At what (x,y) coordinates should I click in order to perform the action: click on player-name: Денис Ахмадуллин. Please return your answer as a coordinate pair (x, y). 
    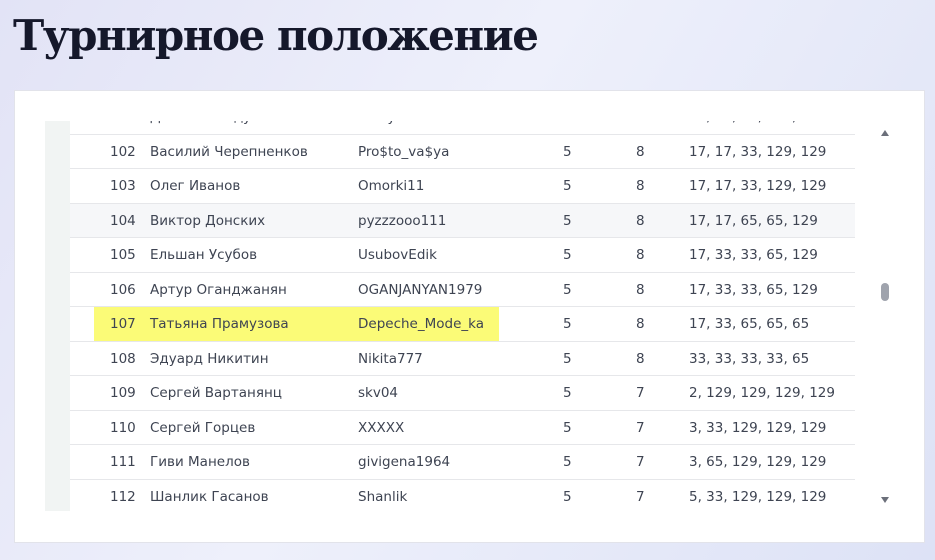
    Looking at the image, I should click on (218, 127).